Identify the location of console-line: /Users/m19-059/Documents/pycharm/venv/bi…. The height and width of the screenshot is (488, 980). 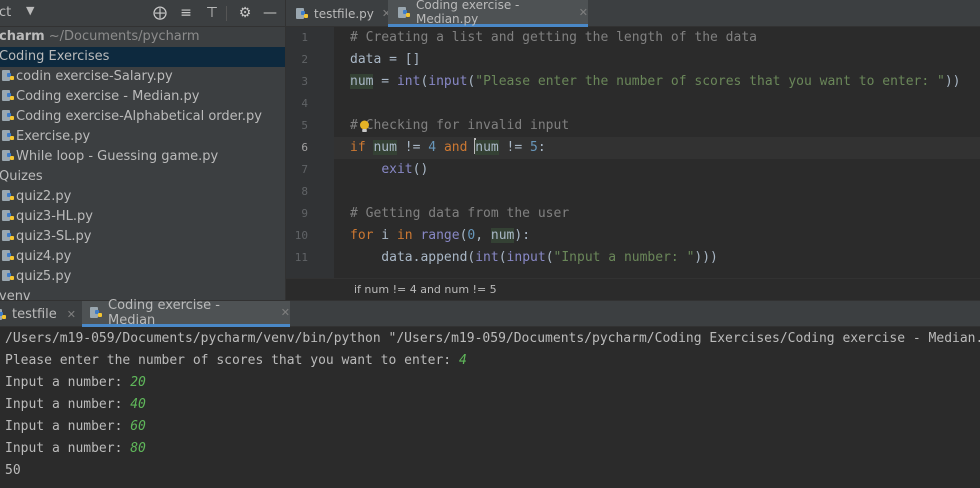
(492, 339).